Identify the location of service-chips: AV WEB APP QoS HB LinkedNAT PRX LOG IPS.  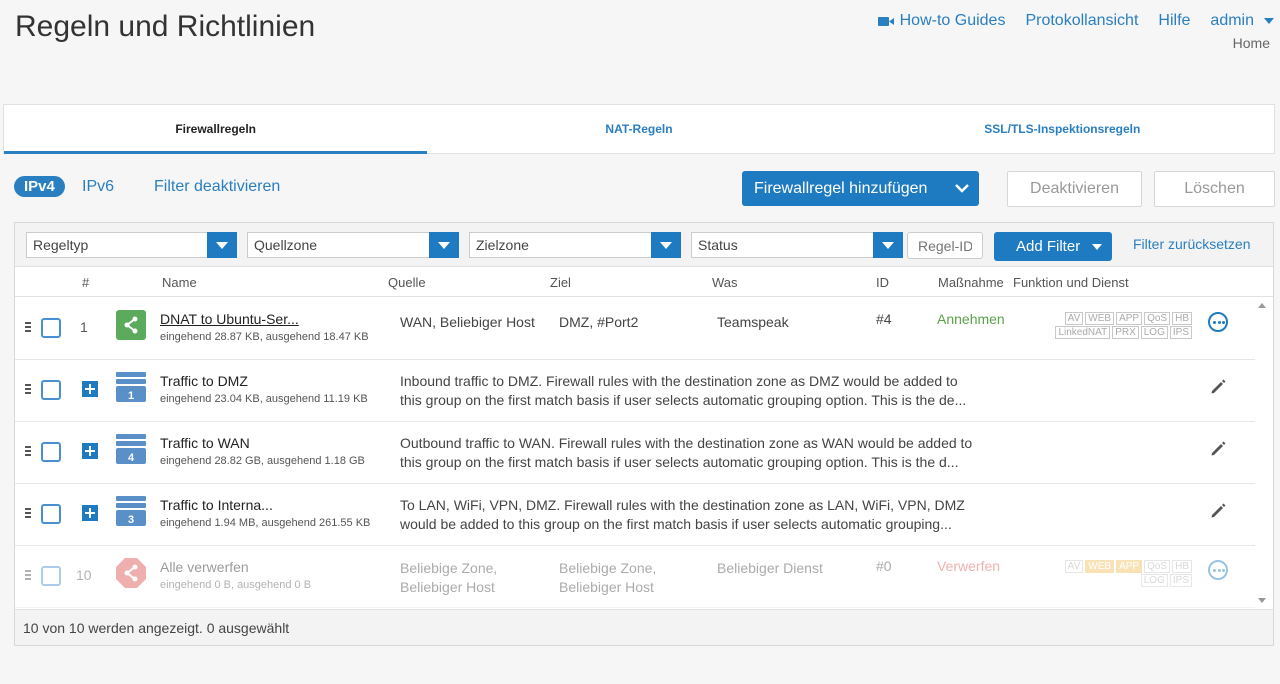
(1116, 326).